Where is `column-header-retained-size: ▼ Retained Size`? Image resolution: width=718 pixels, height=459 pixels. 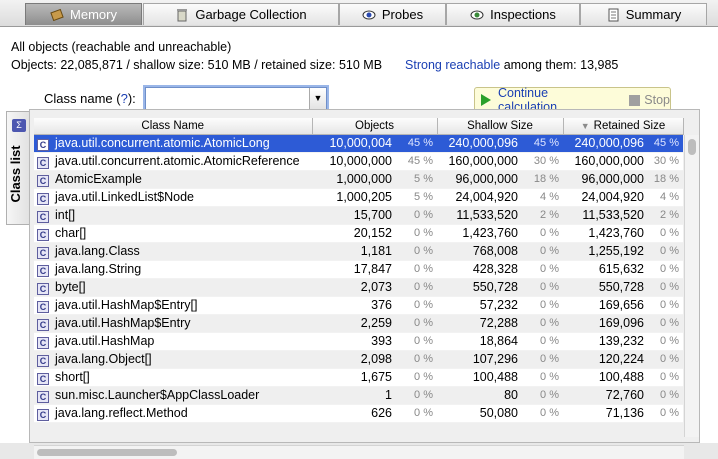 column-header-retained-size: ▼ Retained Size is located at coordinates (623, 126).